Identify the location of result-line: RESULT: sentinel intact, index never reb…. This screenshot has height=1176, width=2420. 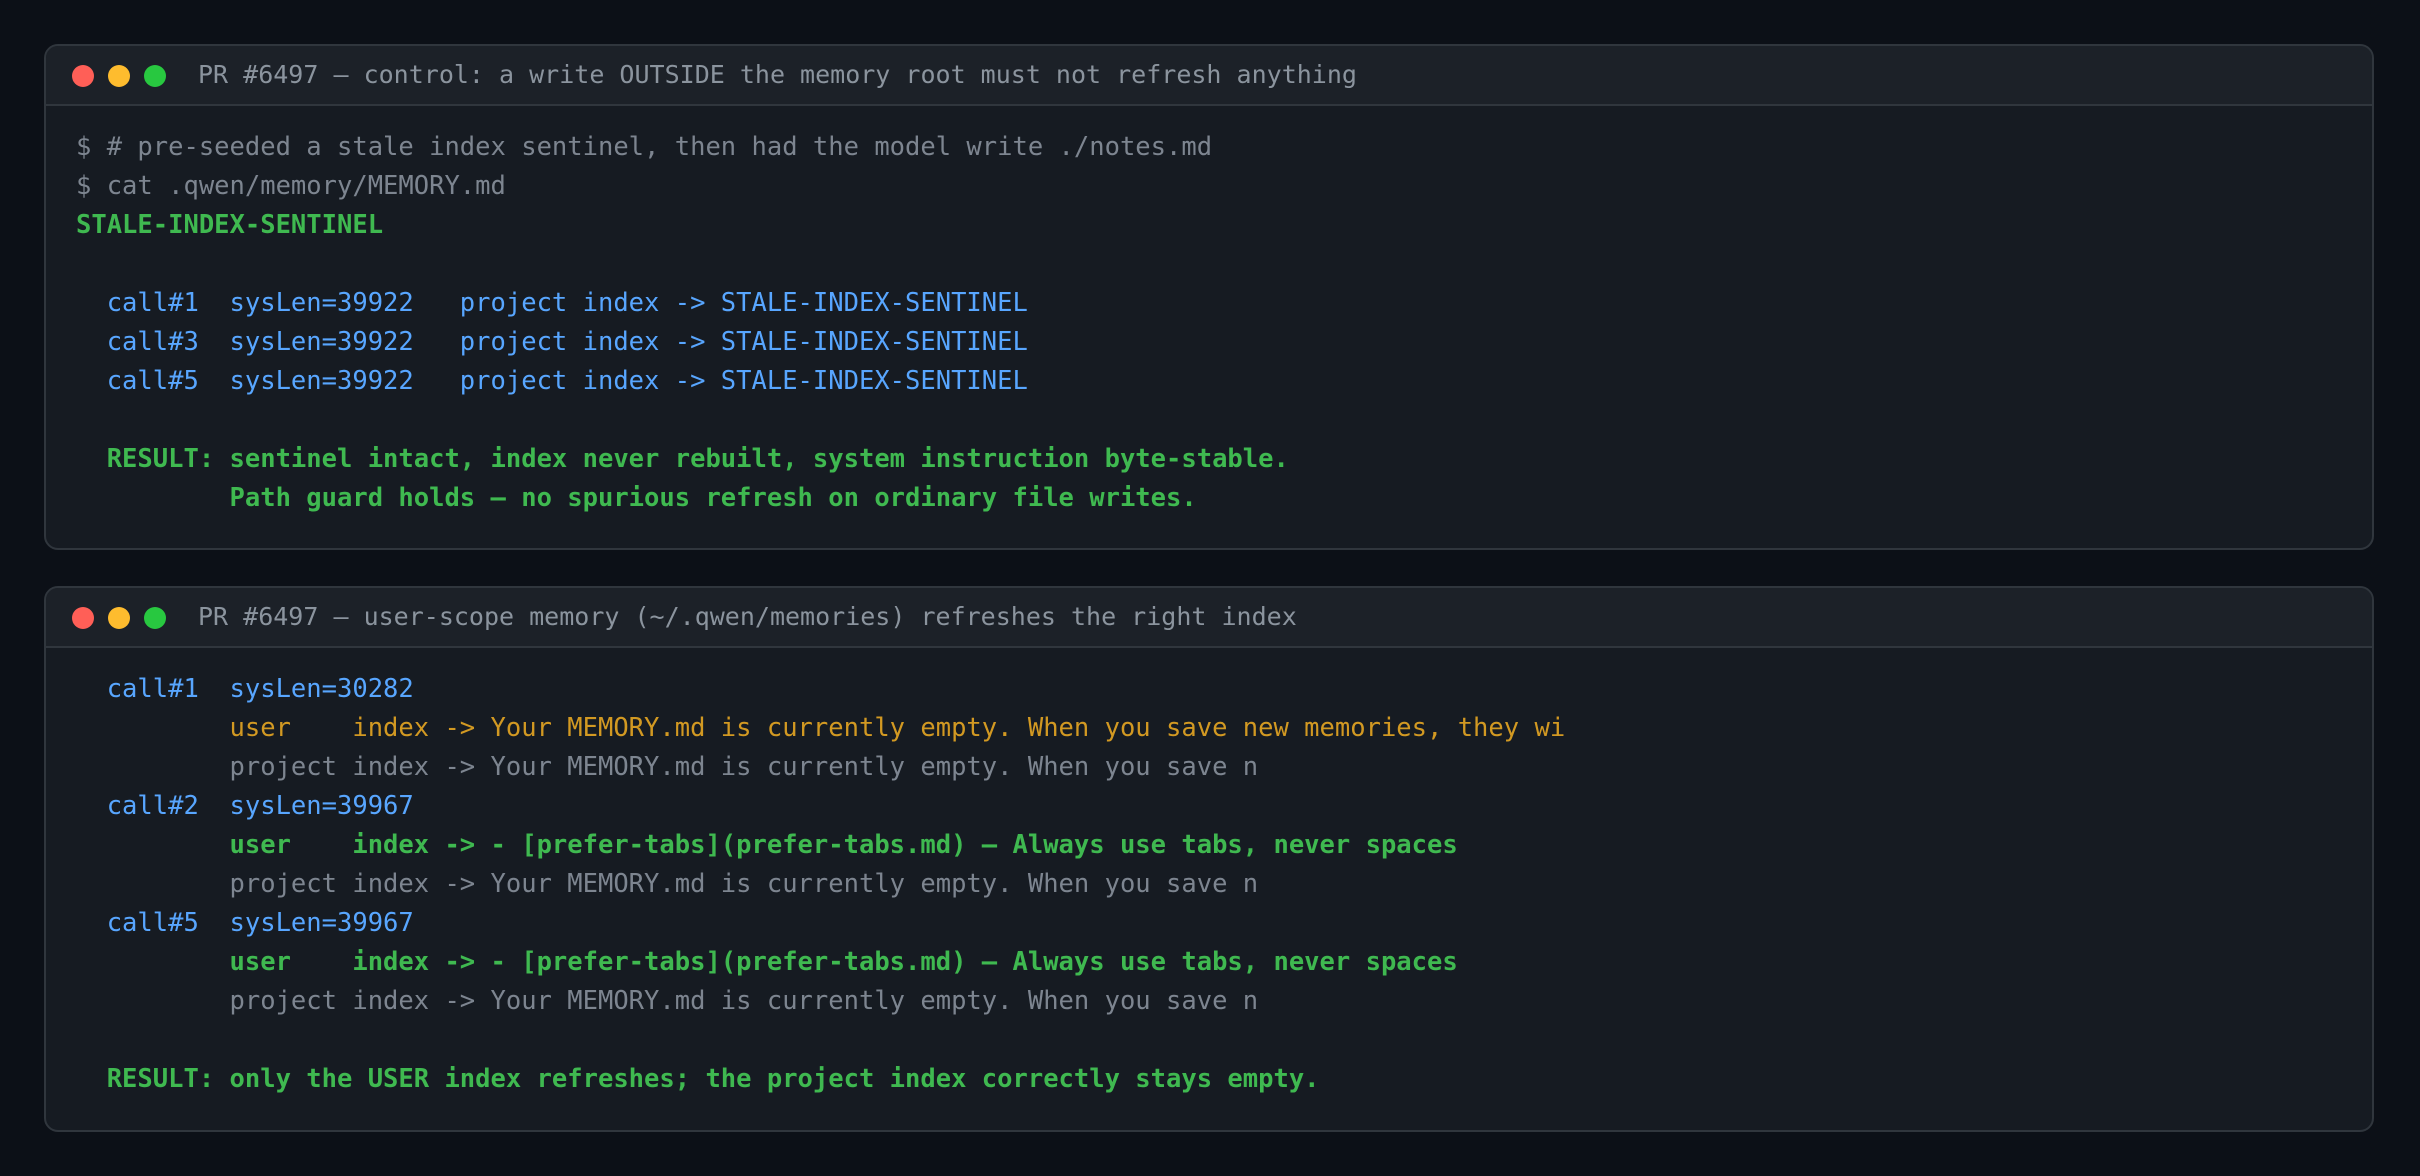
(682, 459).